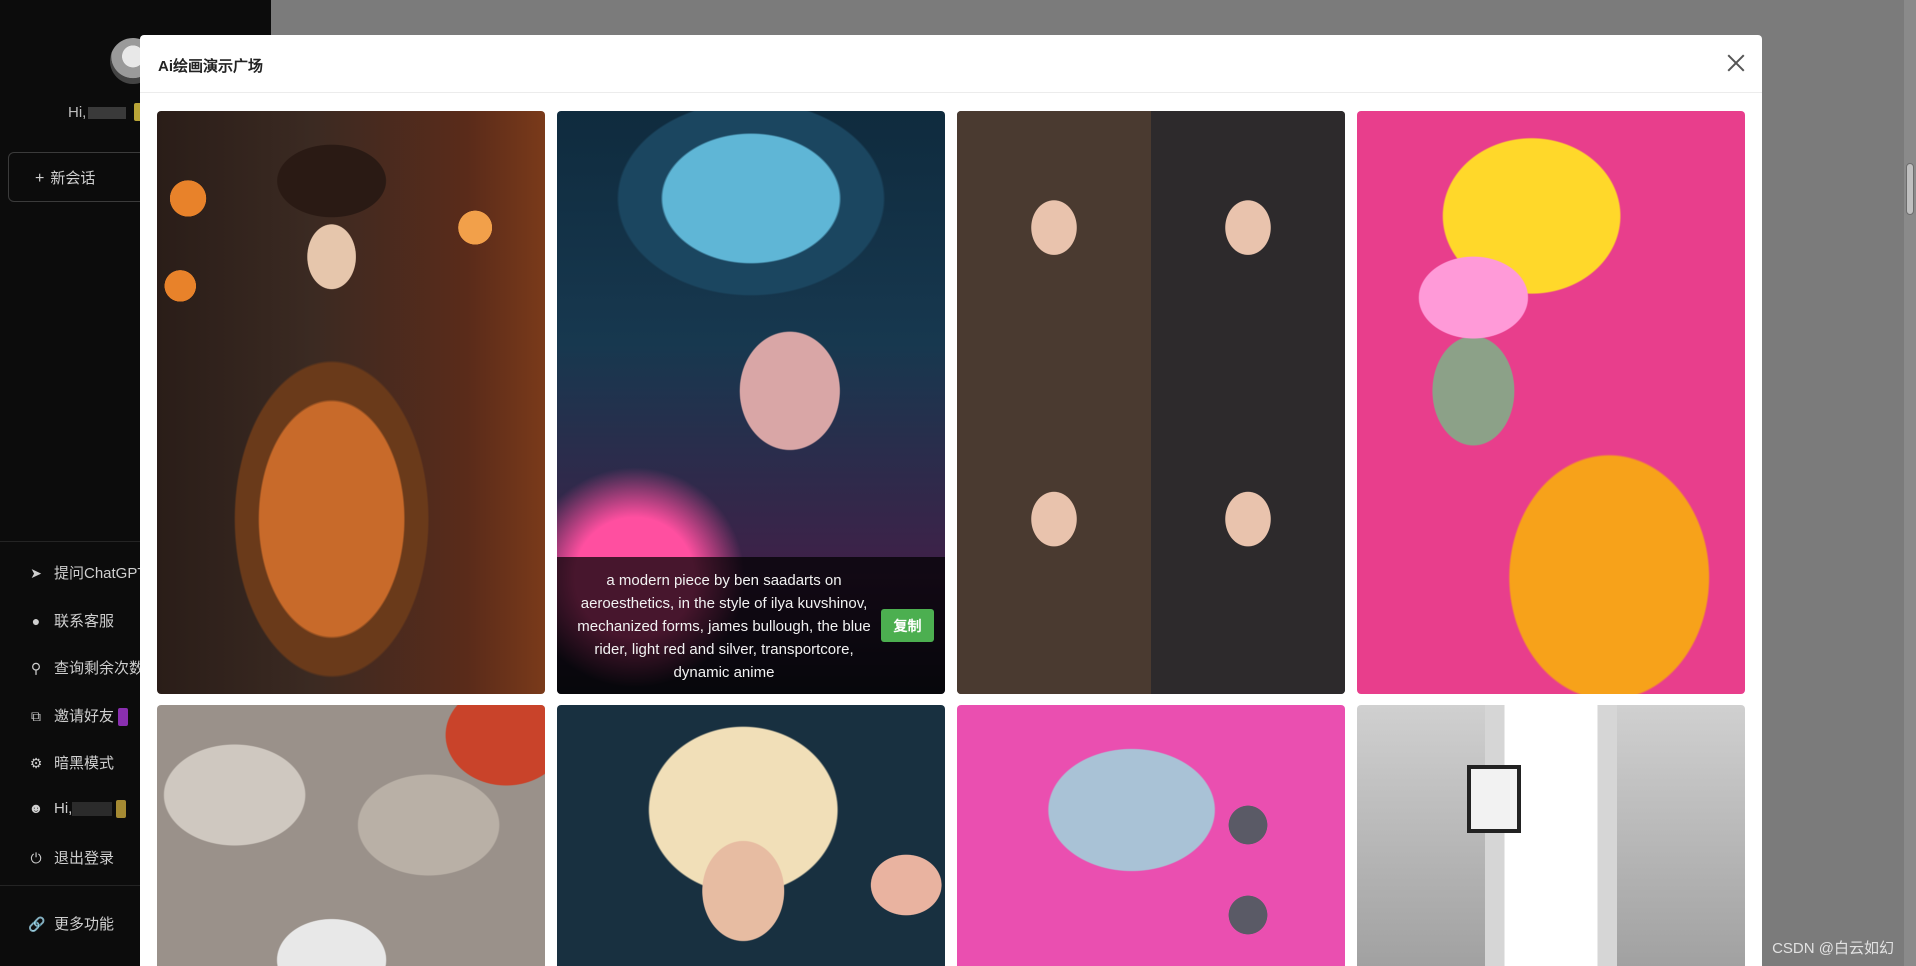 This screenshot has width=1916, height=966. I want to click on gallery-card-headphones-girl, so click(1551, 402).